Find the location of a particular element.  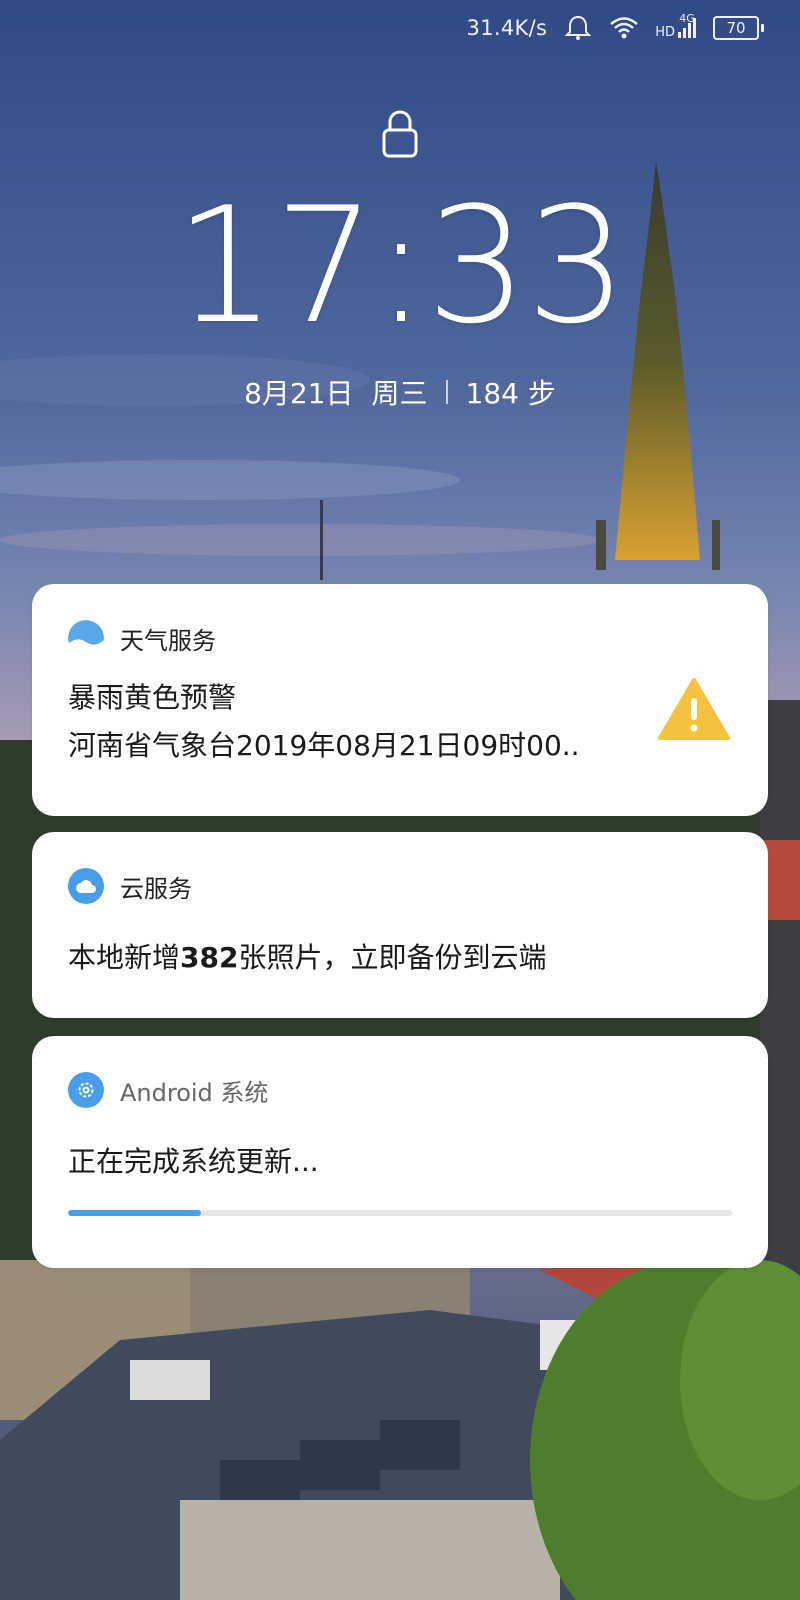

text-suffix: 张照片，立即备份到云端 is located at coordinates (392, 957).